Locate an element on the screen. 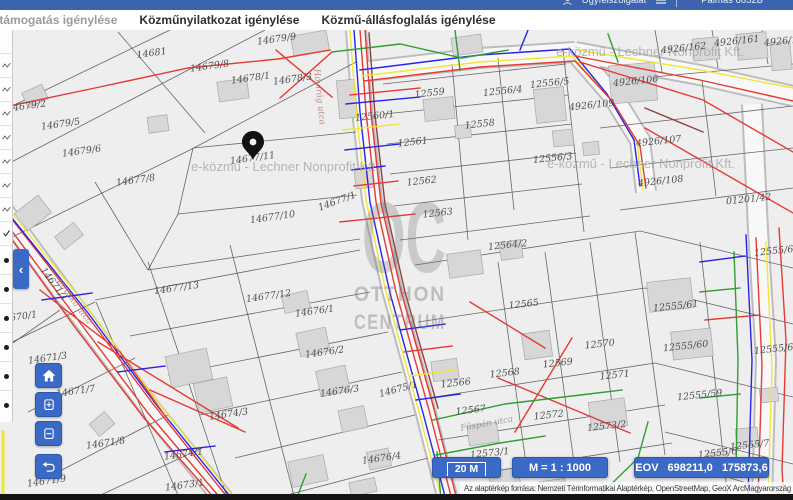 The width and height of the screenshot is (793, 500). minus-square-icon is located at coordinates (48, 433).